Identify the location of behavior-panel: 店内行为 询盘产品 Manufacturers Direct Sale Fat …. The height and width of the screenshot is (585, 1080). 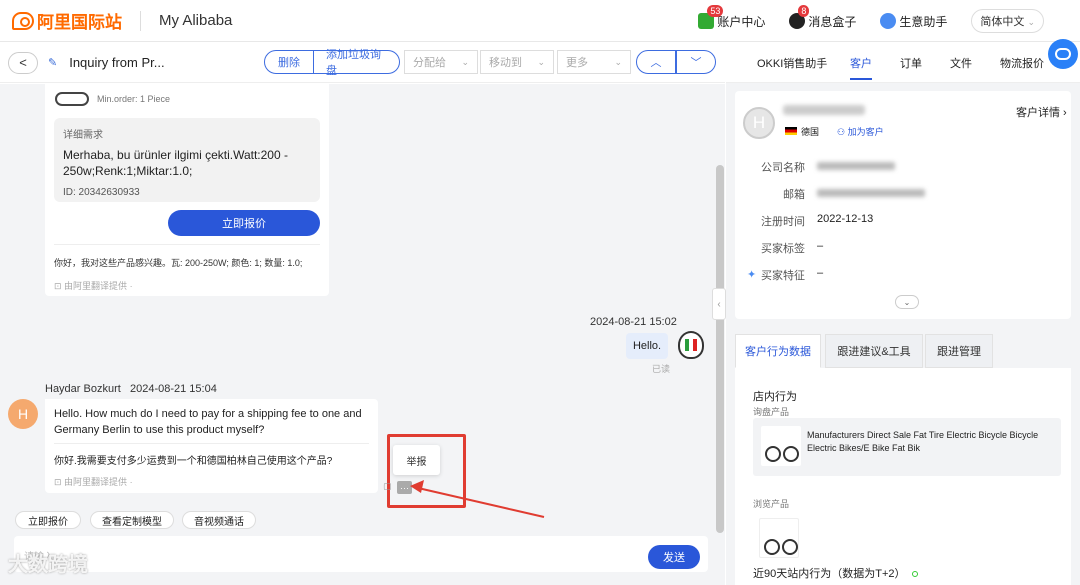
(903, 476).